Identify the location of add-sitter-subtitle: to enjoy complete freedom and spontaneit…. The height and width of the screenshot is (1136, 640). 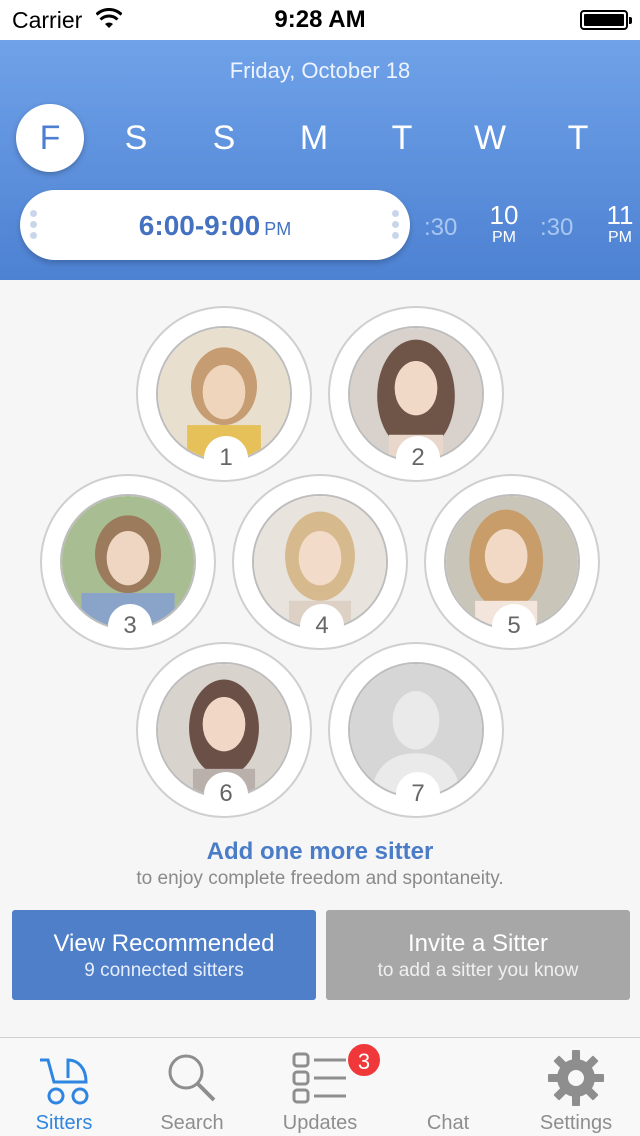
(320, 878).